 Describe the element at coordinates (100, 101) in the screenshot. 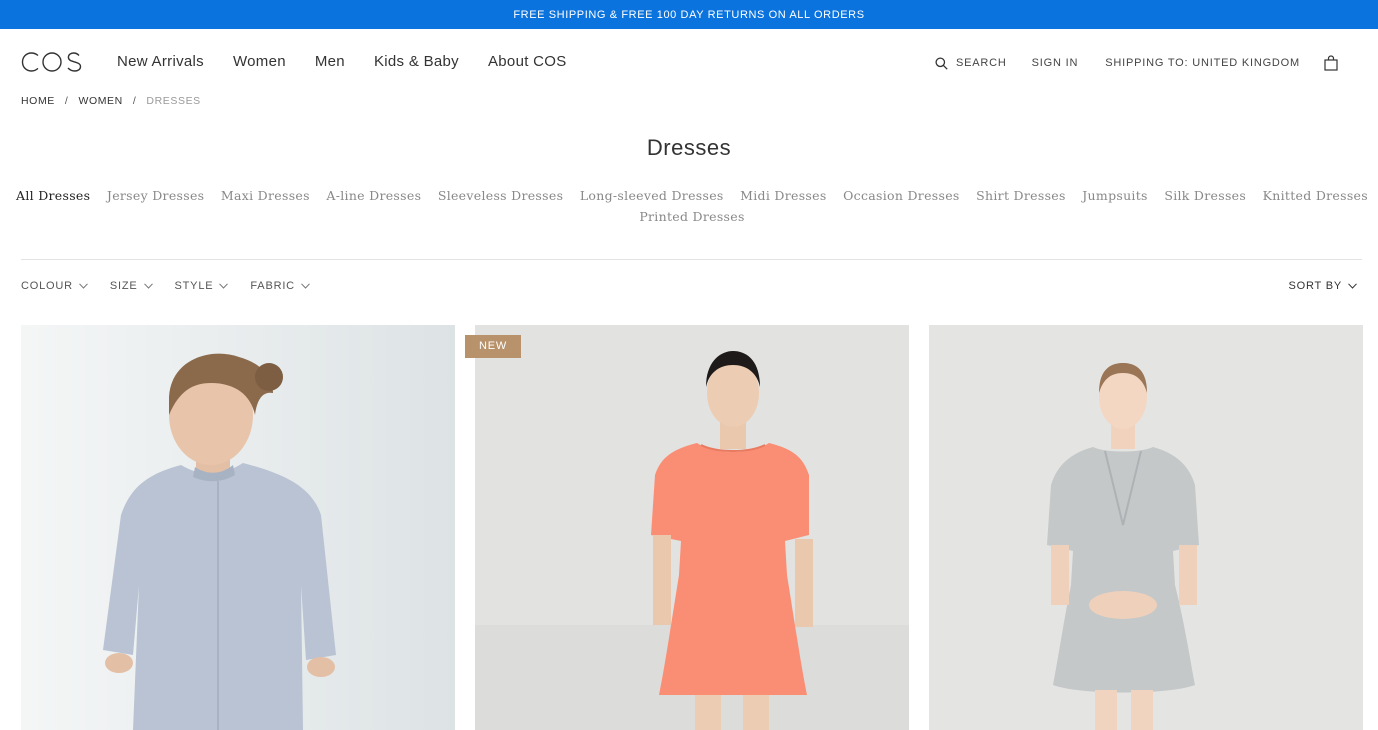

I see `breadcrumb-women: WOMEN` at that location.